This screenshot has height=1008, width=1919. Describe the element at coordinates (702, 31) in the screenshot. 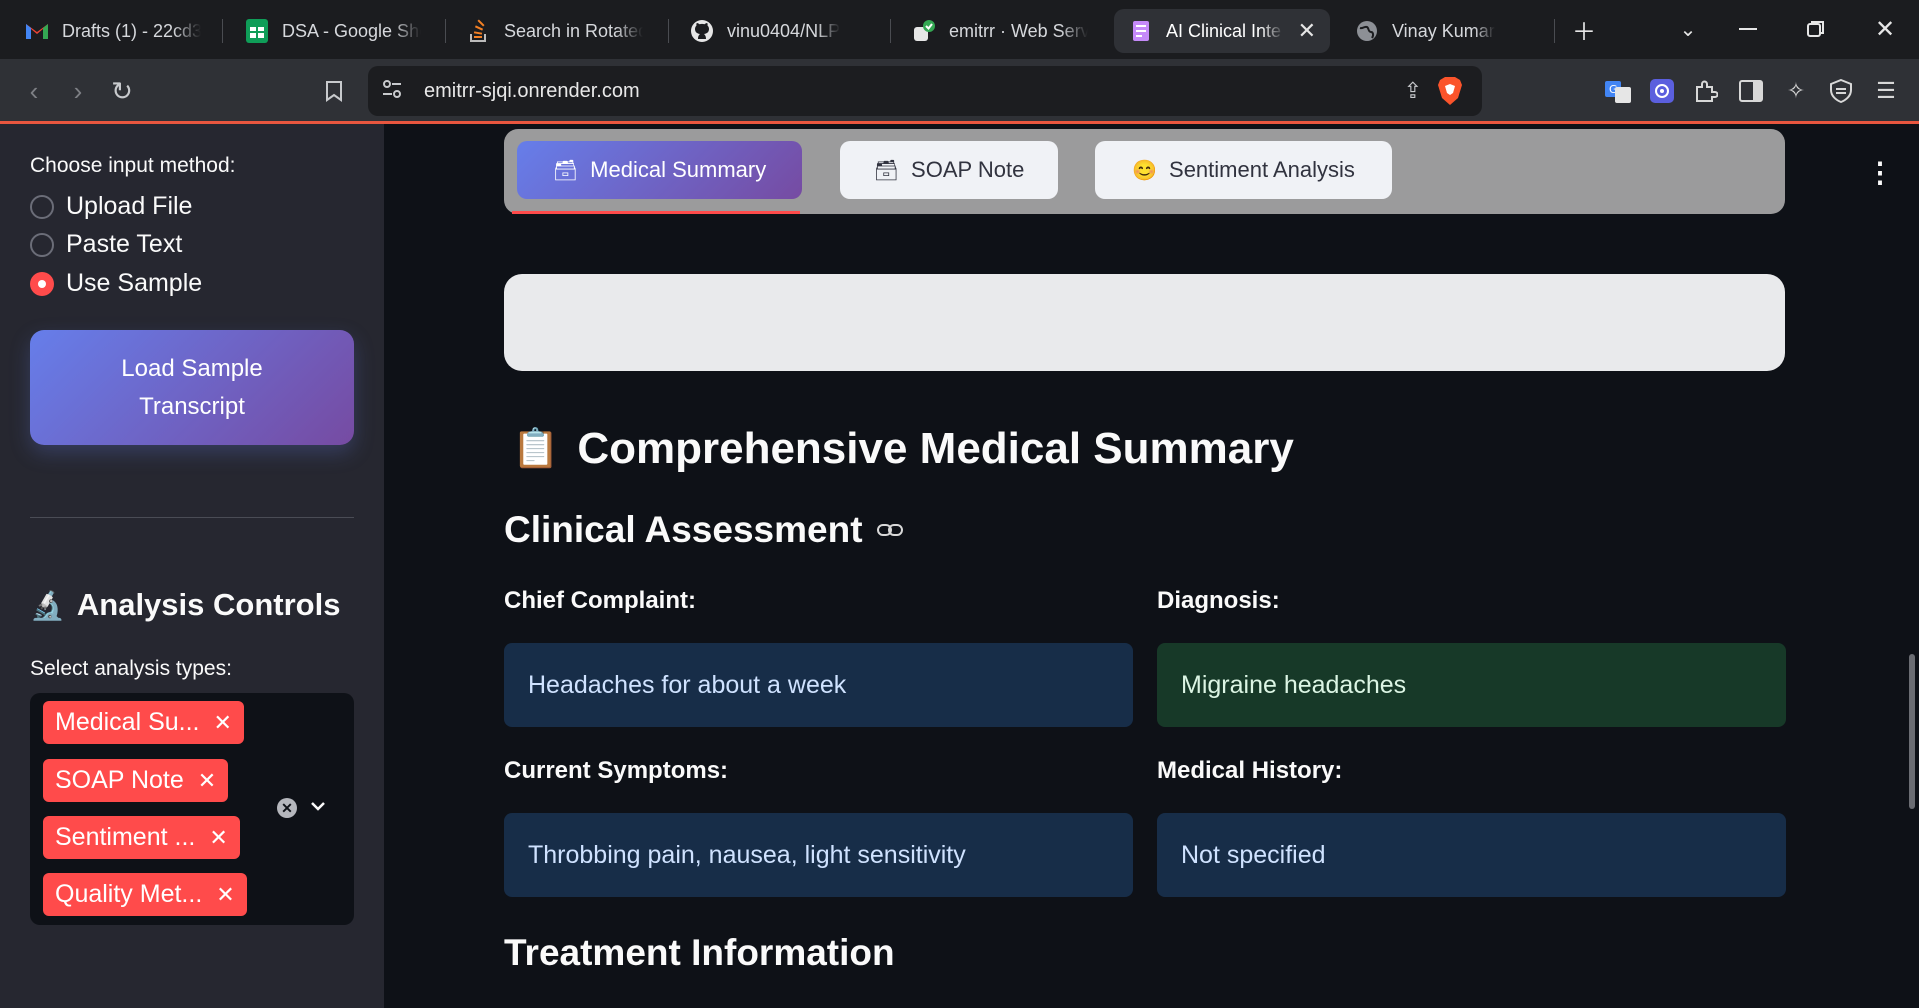

I see `github-icon` at that location.